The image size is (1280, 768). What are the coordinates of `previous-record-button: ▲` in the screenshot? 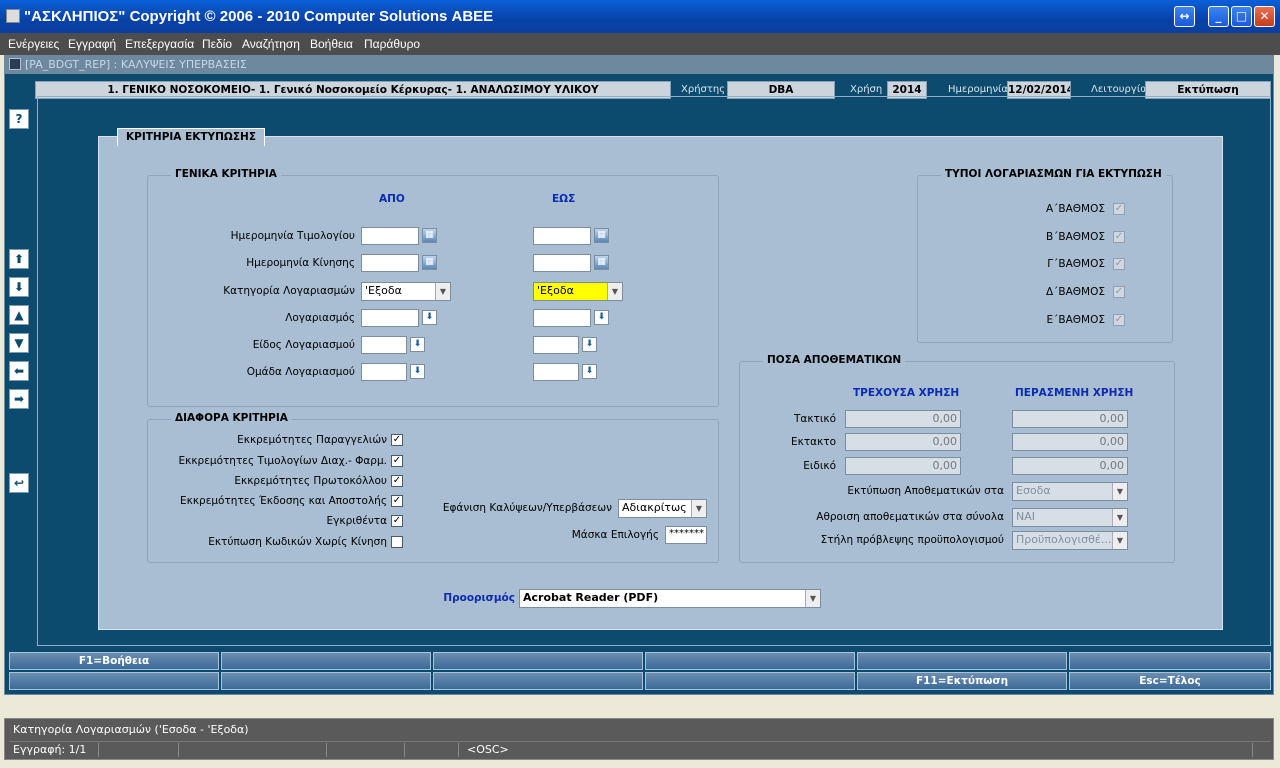 It's located at (19, 315).